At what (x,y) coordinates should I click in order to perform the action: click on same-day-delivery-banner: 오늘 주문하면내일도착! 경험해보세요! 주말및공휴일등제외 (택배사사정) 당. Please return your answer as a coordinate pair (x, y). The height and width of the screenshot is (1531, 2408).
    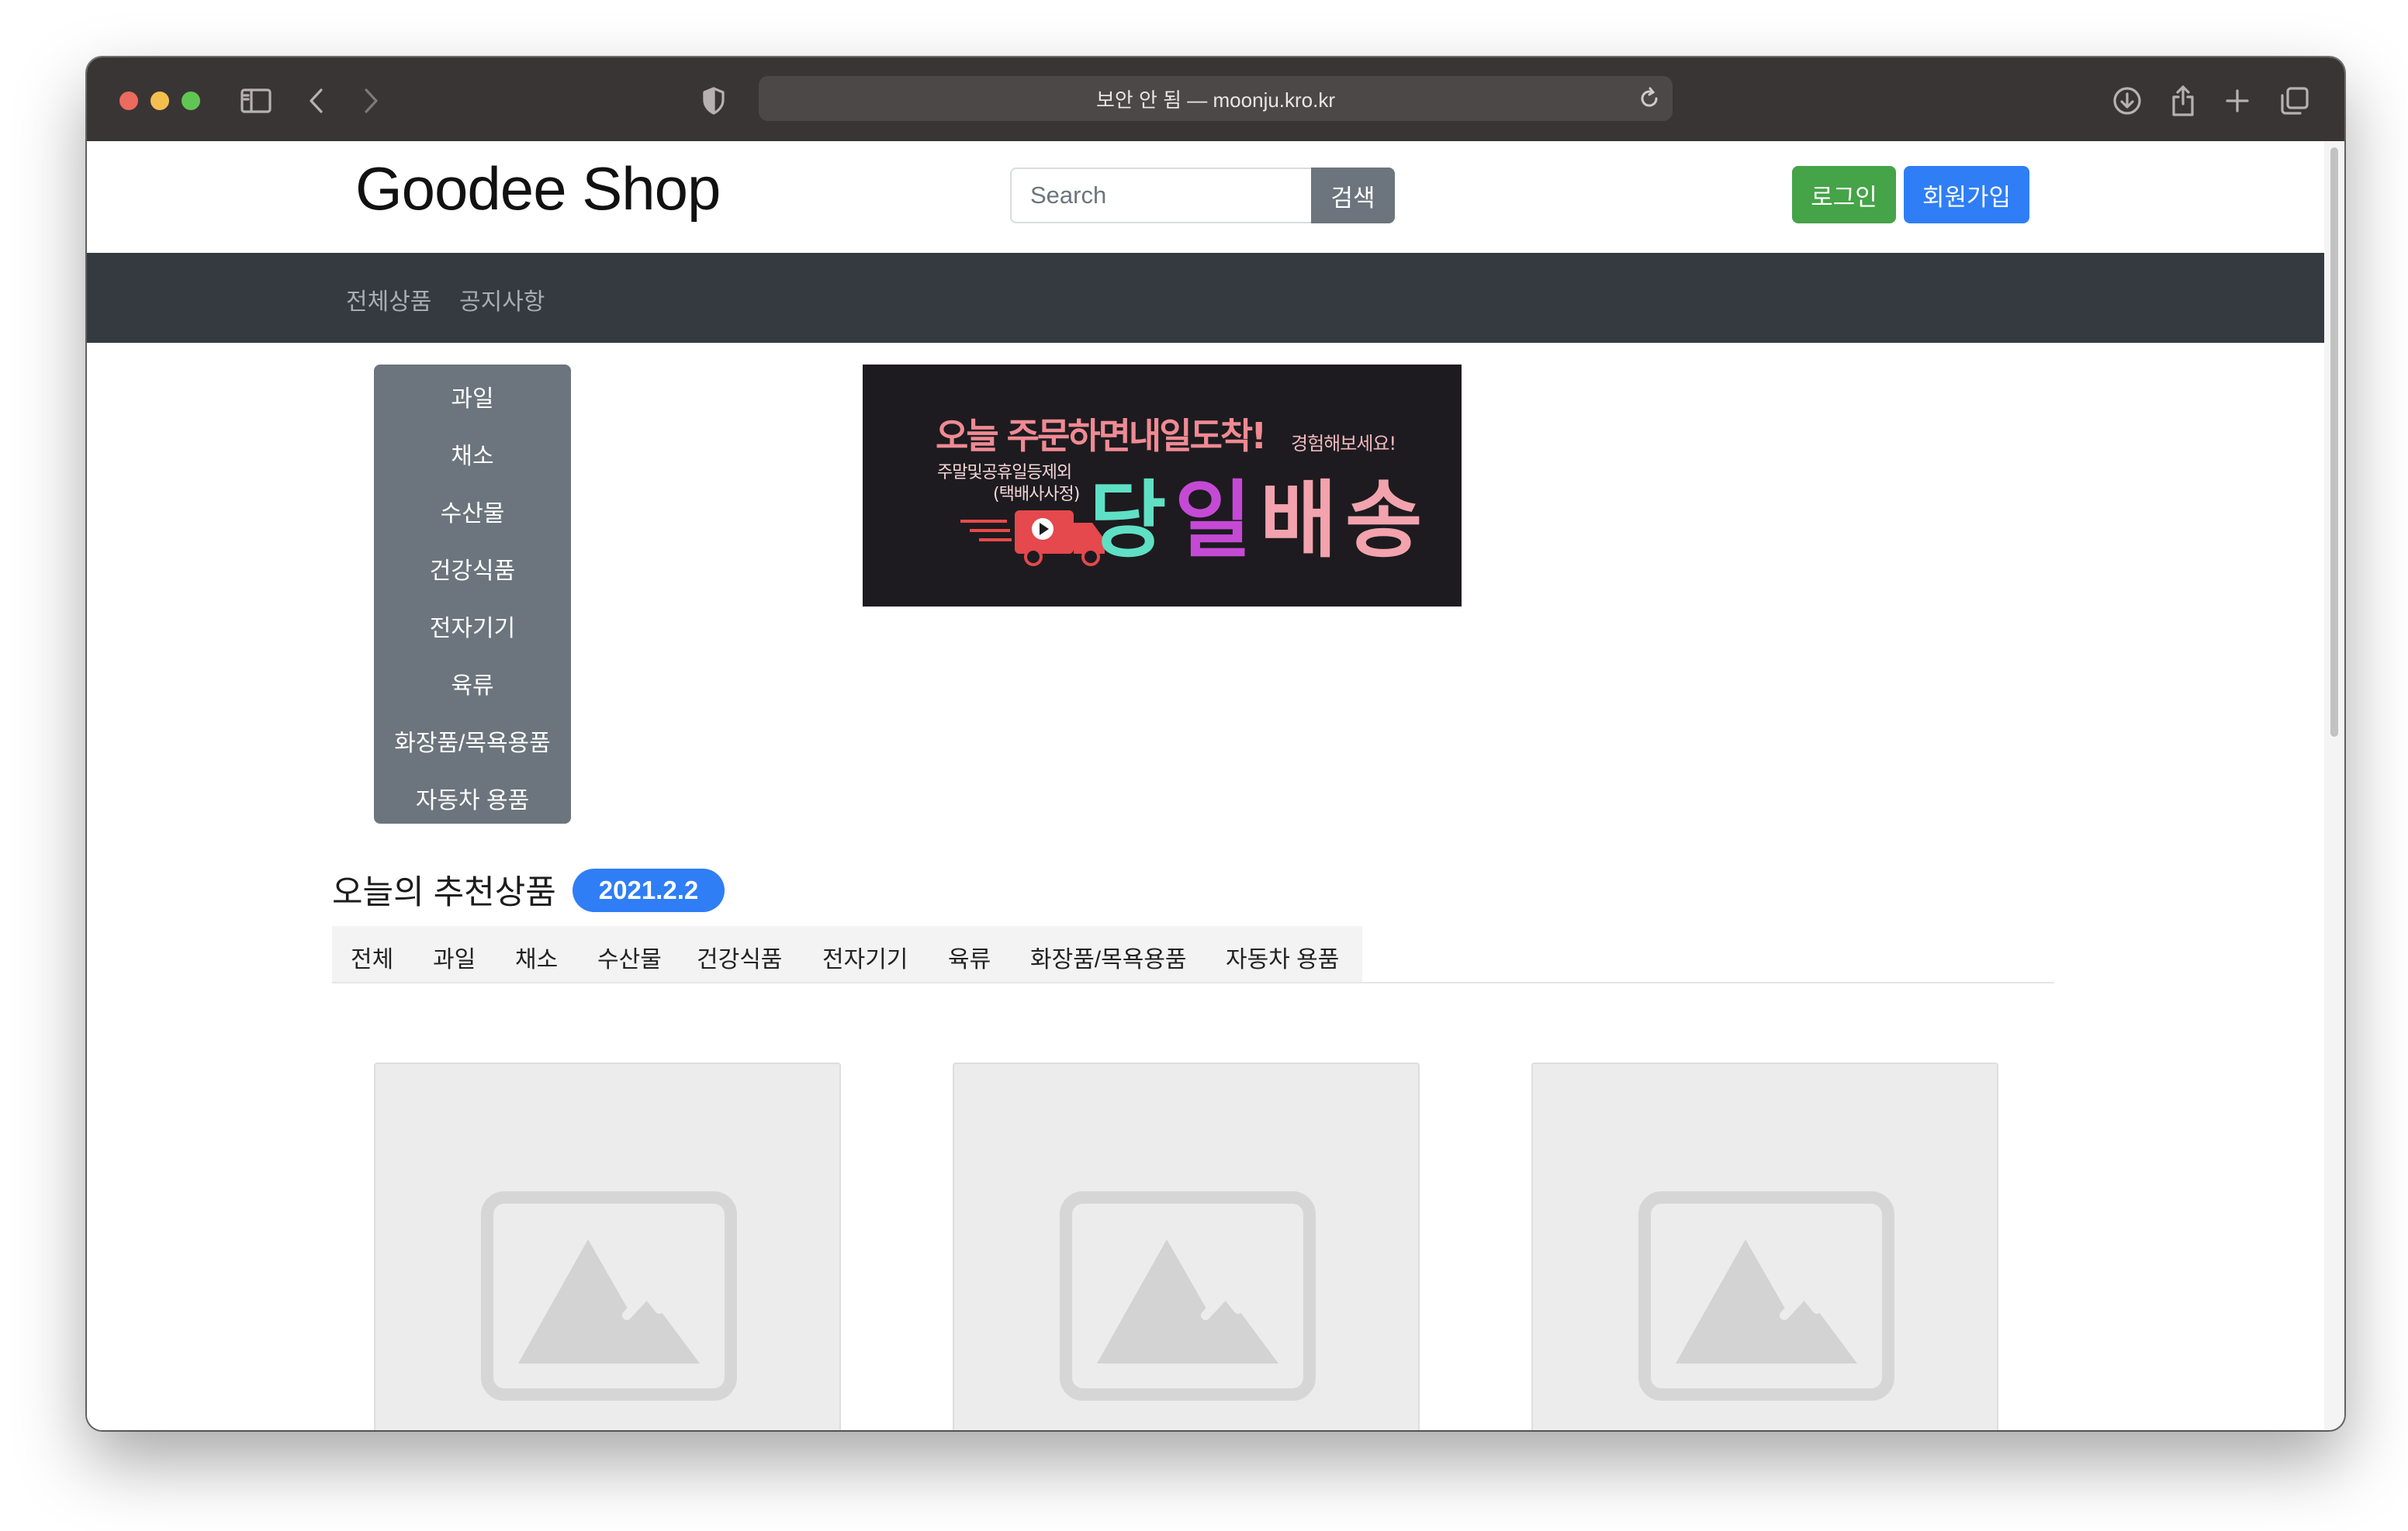
    Looking at the image, I should click on (1163, 486).